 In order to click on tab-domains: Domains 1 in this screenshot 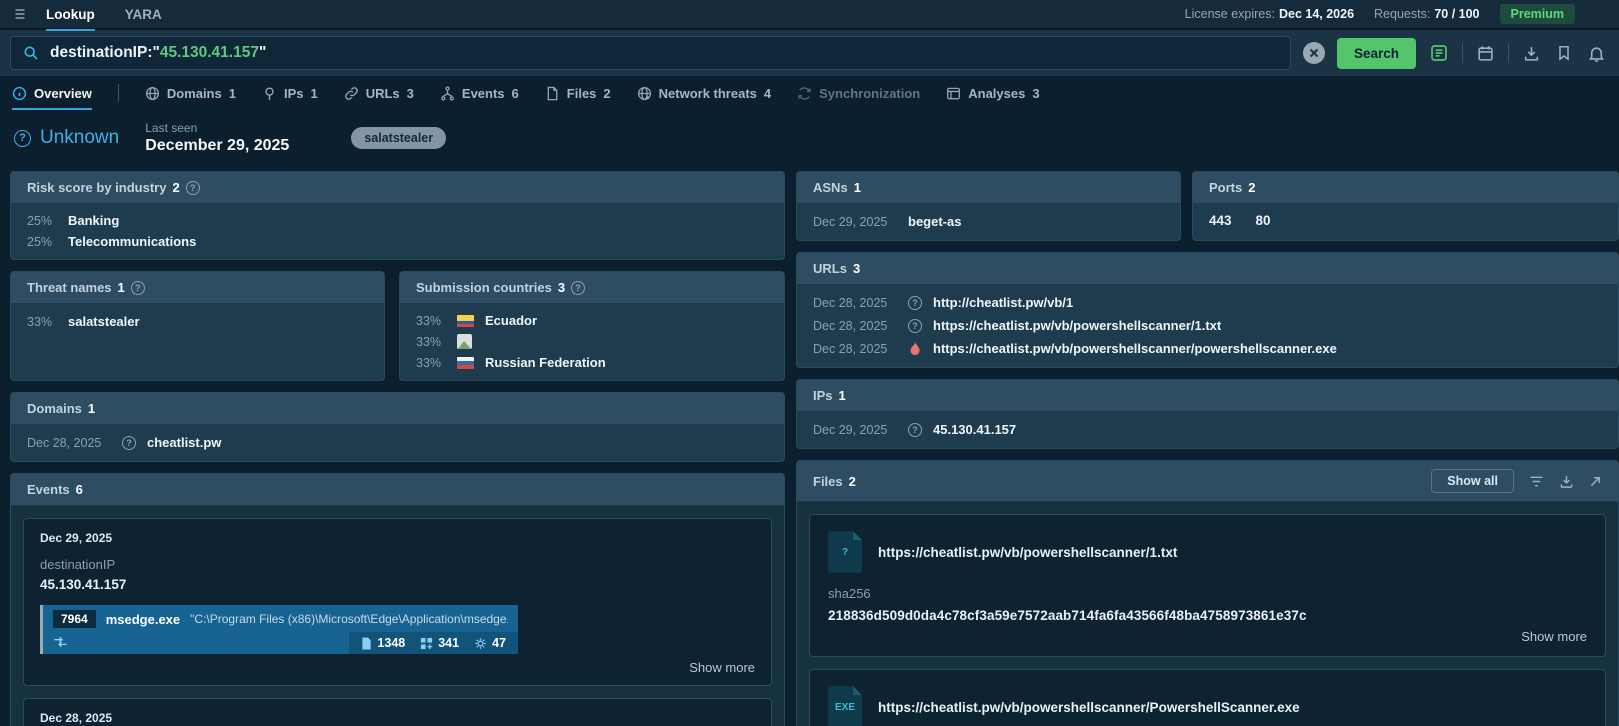, I will do `click(190, 93)`.